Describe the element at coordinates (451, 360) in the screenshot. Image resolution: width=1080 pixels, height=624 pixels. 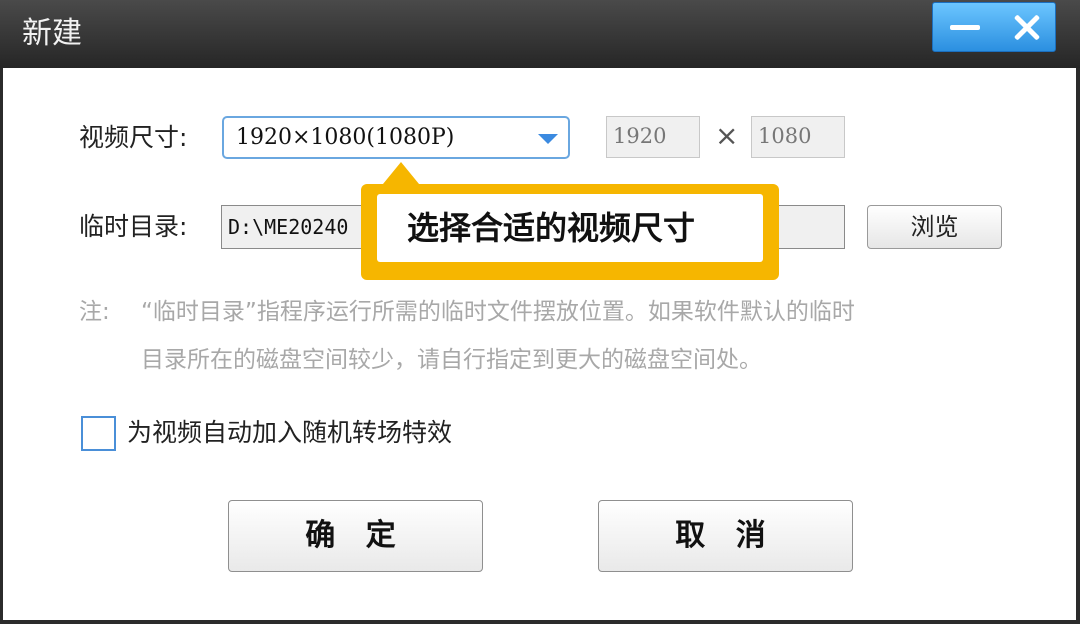
I see `note-line-2: 目录所在的磁盘空间较少，请自行指定到更大的磁盘空间处。` at that location.